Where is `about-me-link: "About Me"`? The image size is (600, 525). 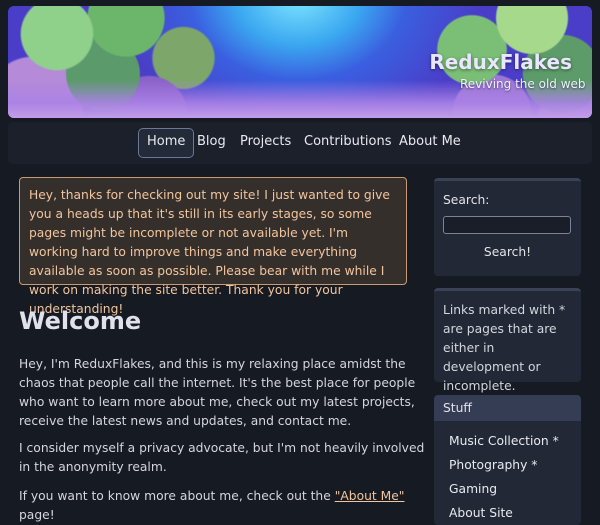 about-me-link: "About Me" is located at coordinates (370, 496).